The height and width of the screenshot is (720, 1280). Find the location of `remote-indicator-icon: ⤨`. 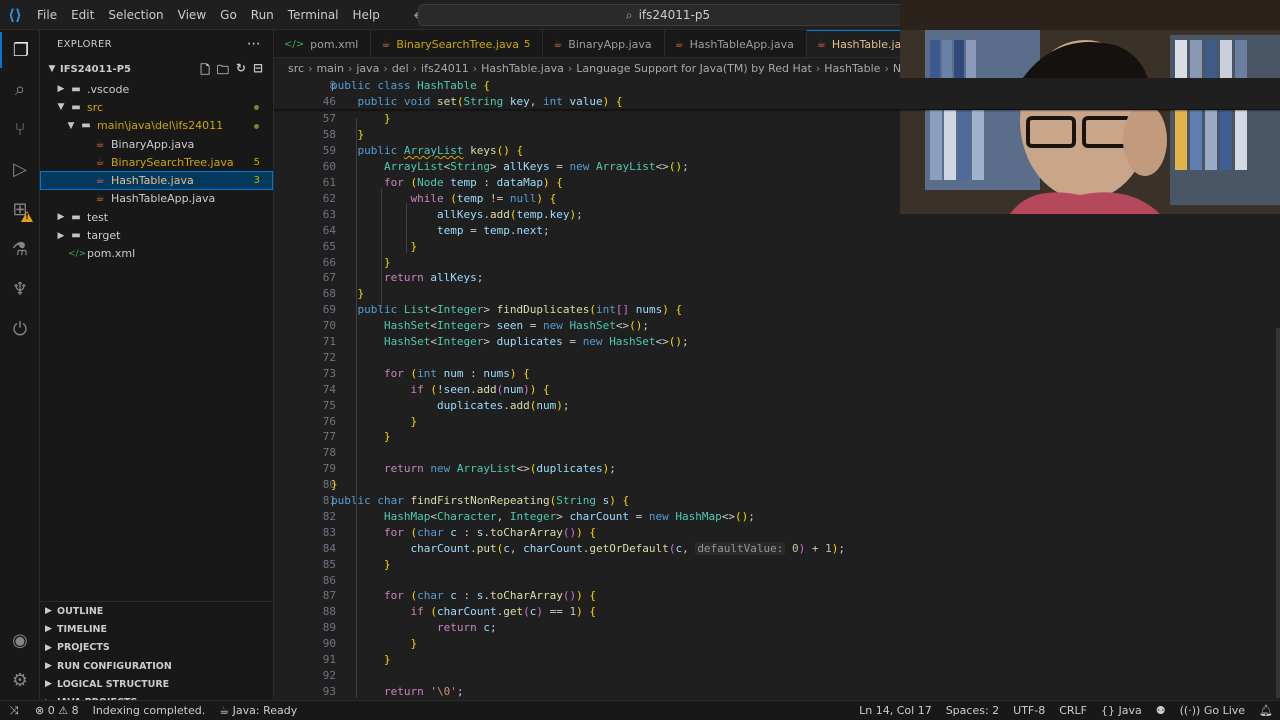

remote-indicator-icon: ⤨ is located at coordinates (14, 711).